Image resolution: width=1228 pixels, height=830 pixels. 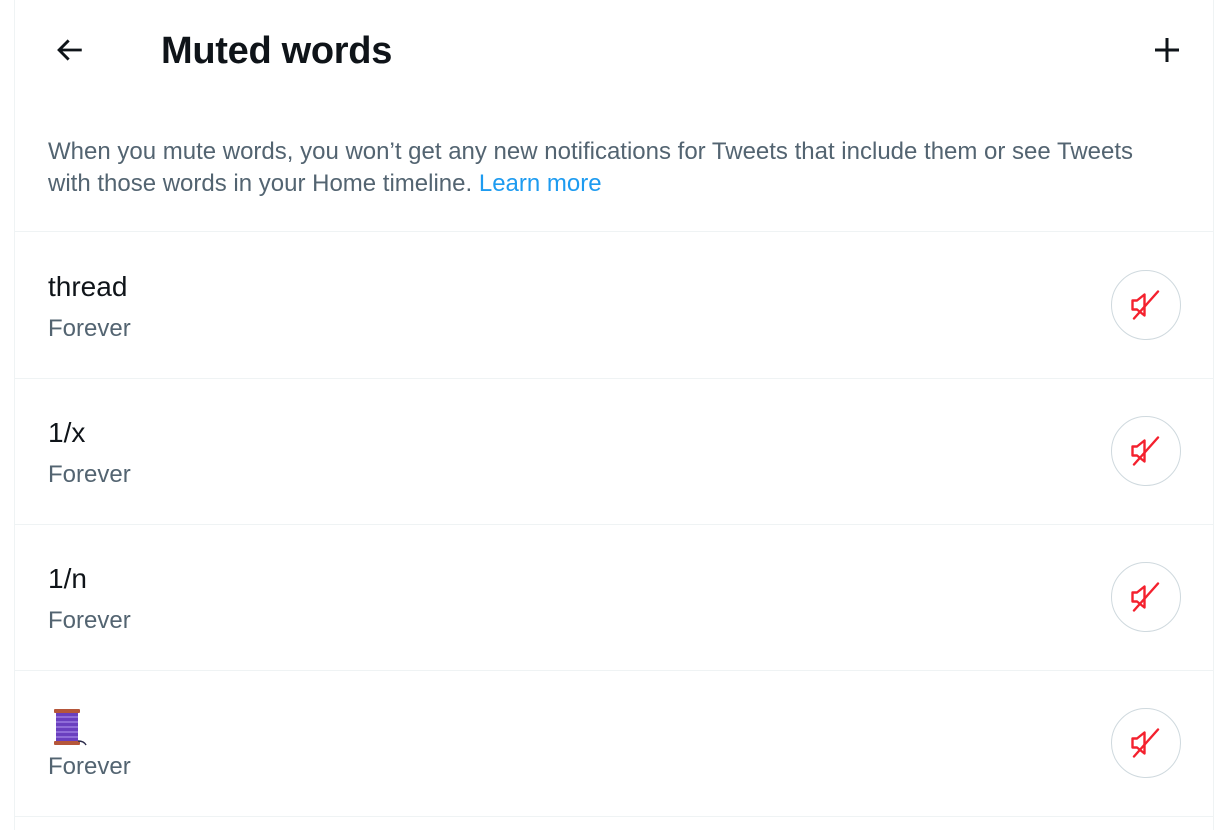 What do you see at coordinates (88, 286) in the screenshot?
I see `muted-word-text: thread` at bounding box center [88, 286].